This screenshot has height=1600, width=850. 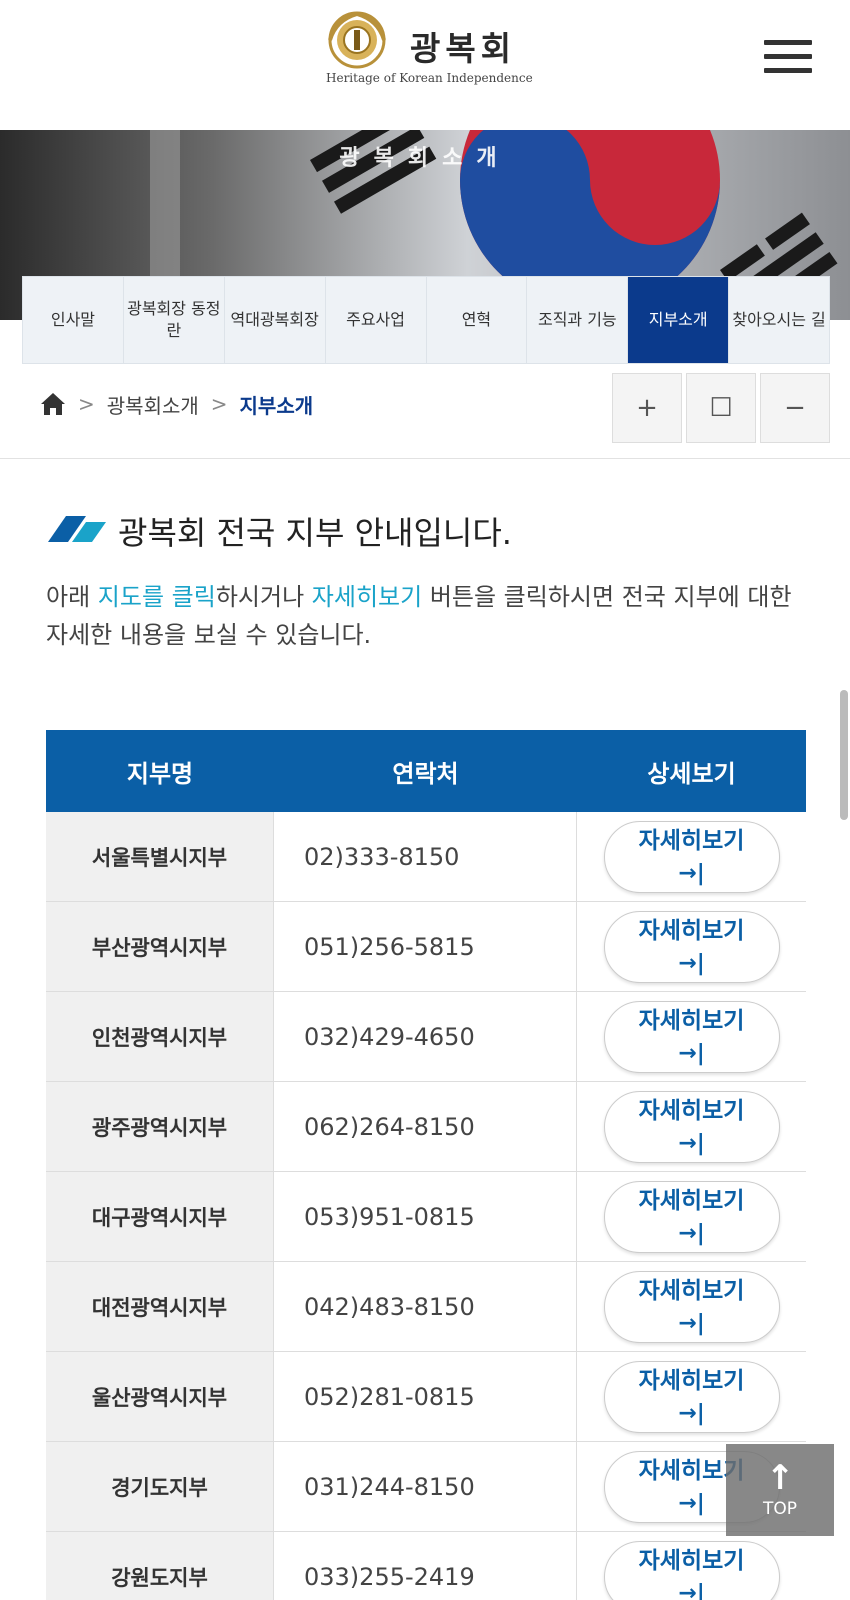 I want to click on breadcrumb: > 광복회소개 > 지부소개, so click(x=176, y=404).